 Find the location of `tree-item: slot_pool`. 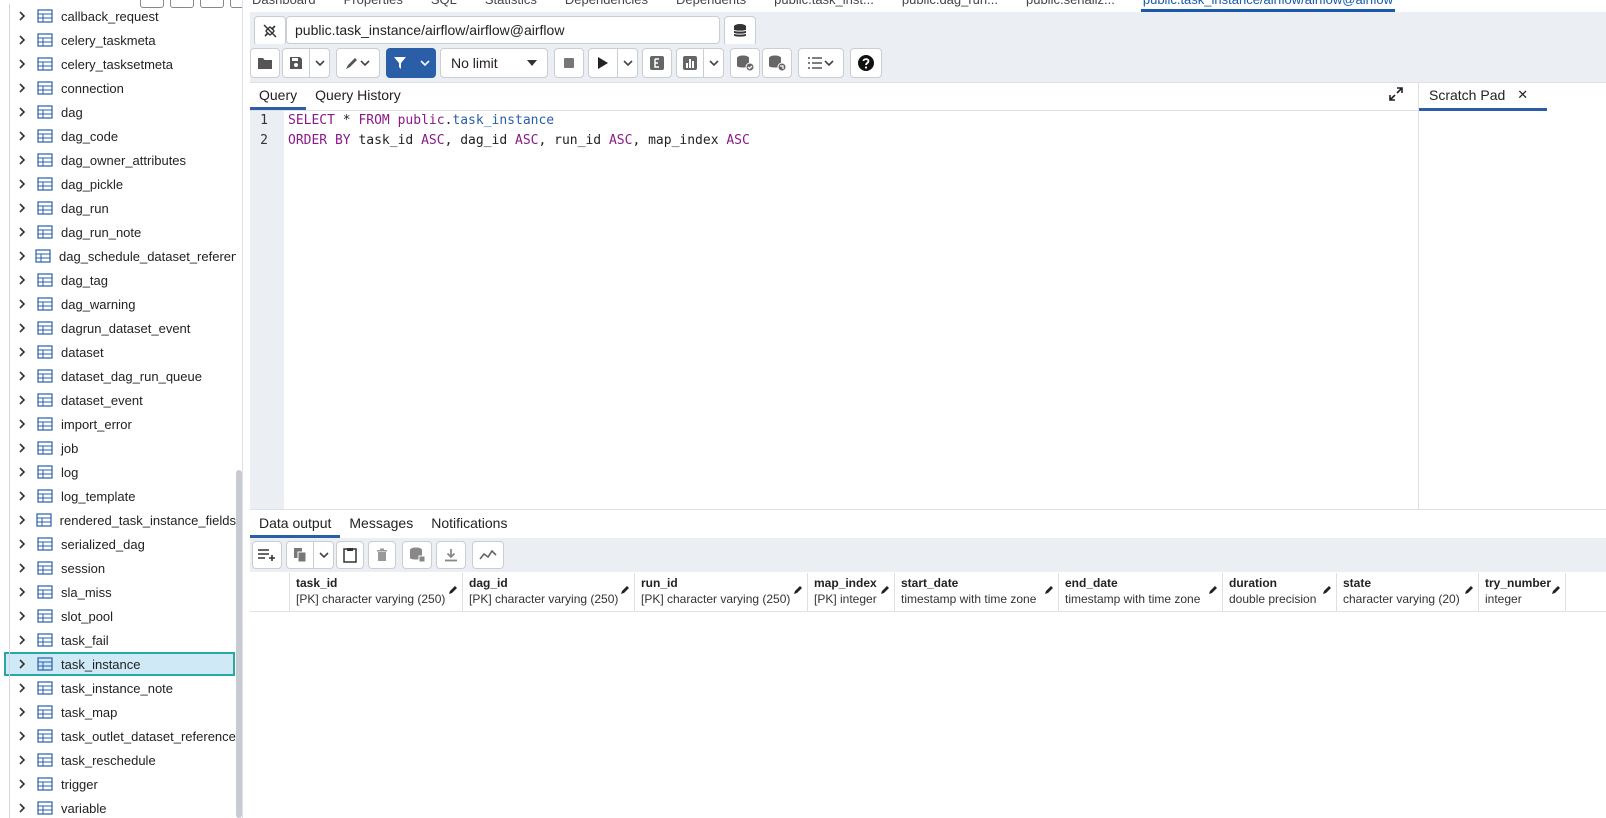

tree-item: slot_pool is located at coordinates (118, 616).